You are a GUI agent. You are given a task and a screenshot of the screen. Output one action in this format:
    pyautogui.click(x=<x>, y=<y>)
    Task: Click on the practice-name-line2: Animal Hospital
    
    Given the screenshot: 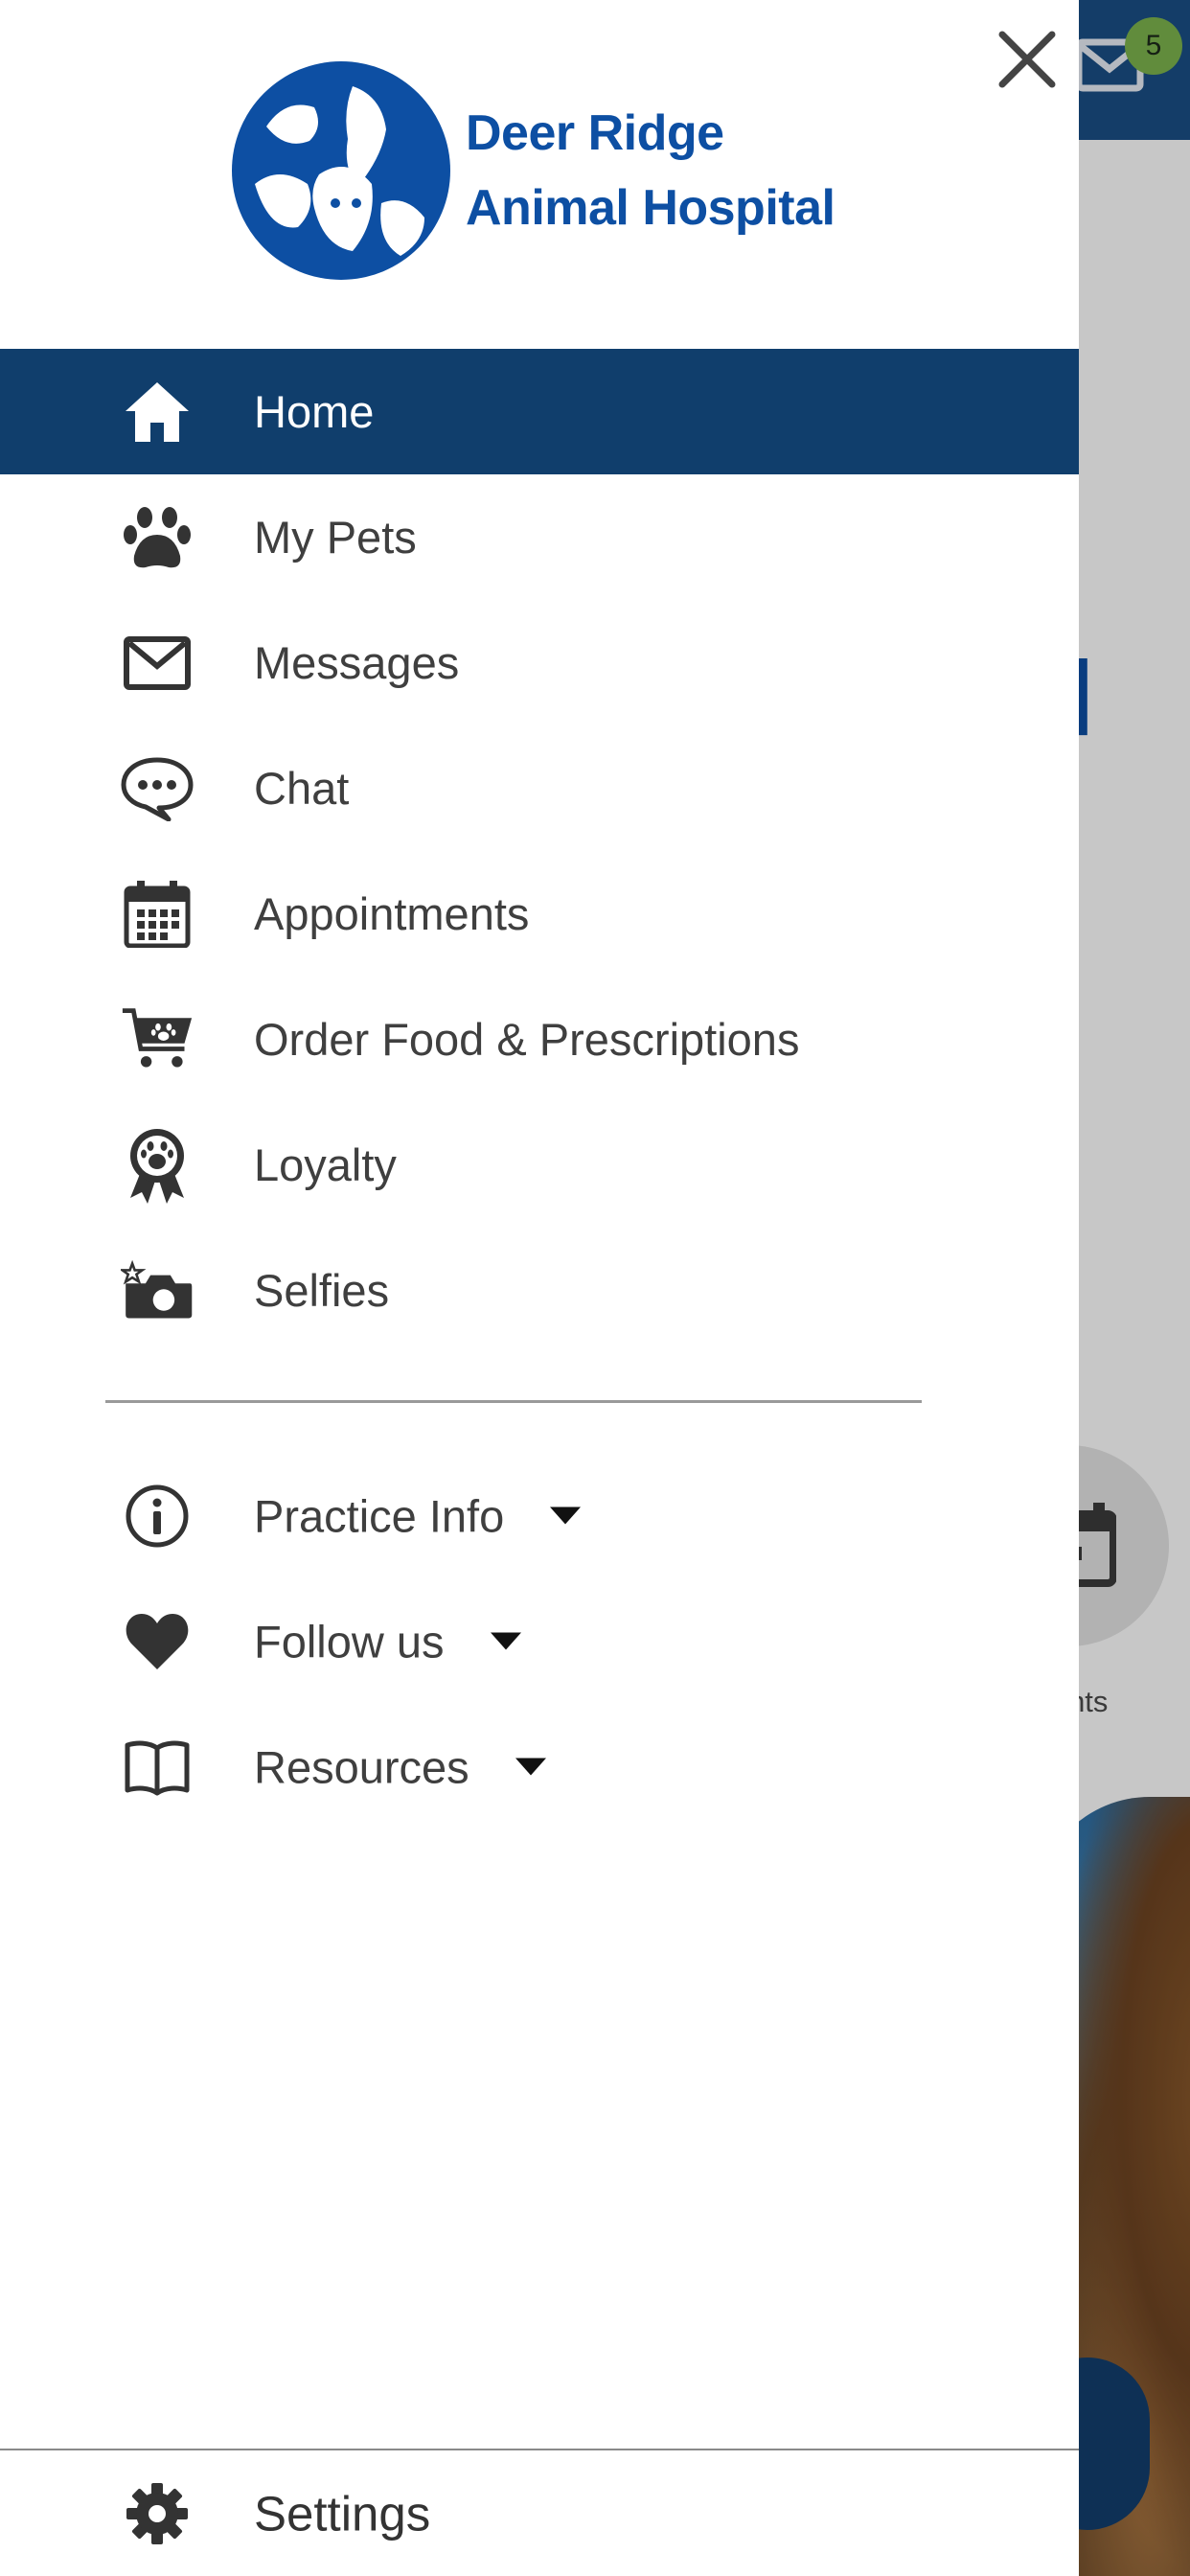 What is the action you would take?
    pyautogui.click(x=651, y=208)
    